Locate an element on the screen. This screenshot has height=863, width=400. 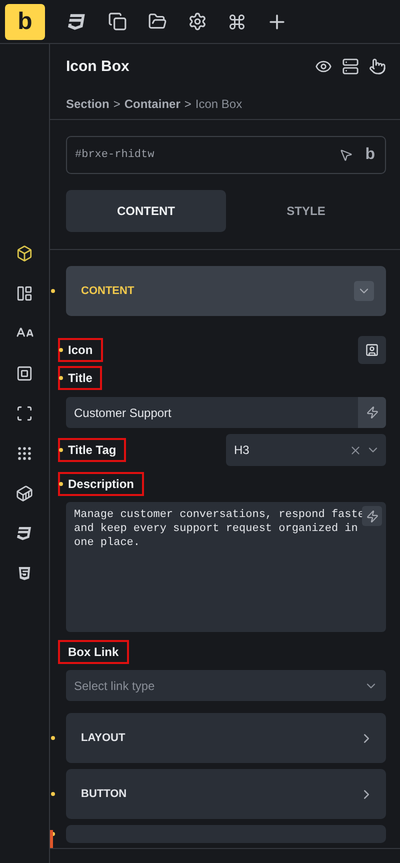
panel-tab: STYLE is located at coordinates (306, 211).